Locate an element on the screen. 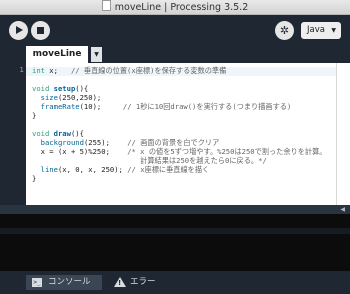  stop-icon is located at coordinates (40, 30).